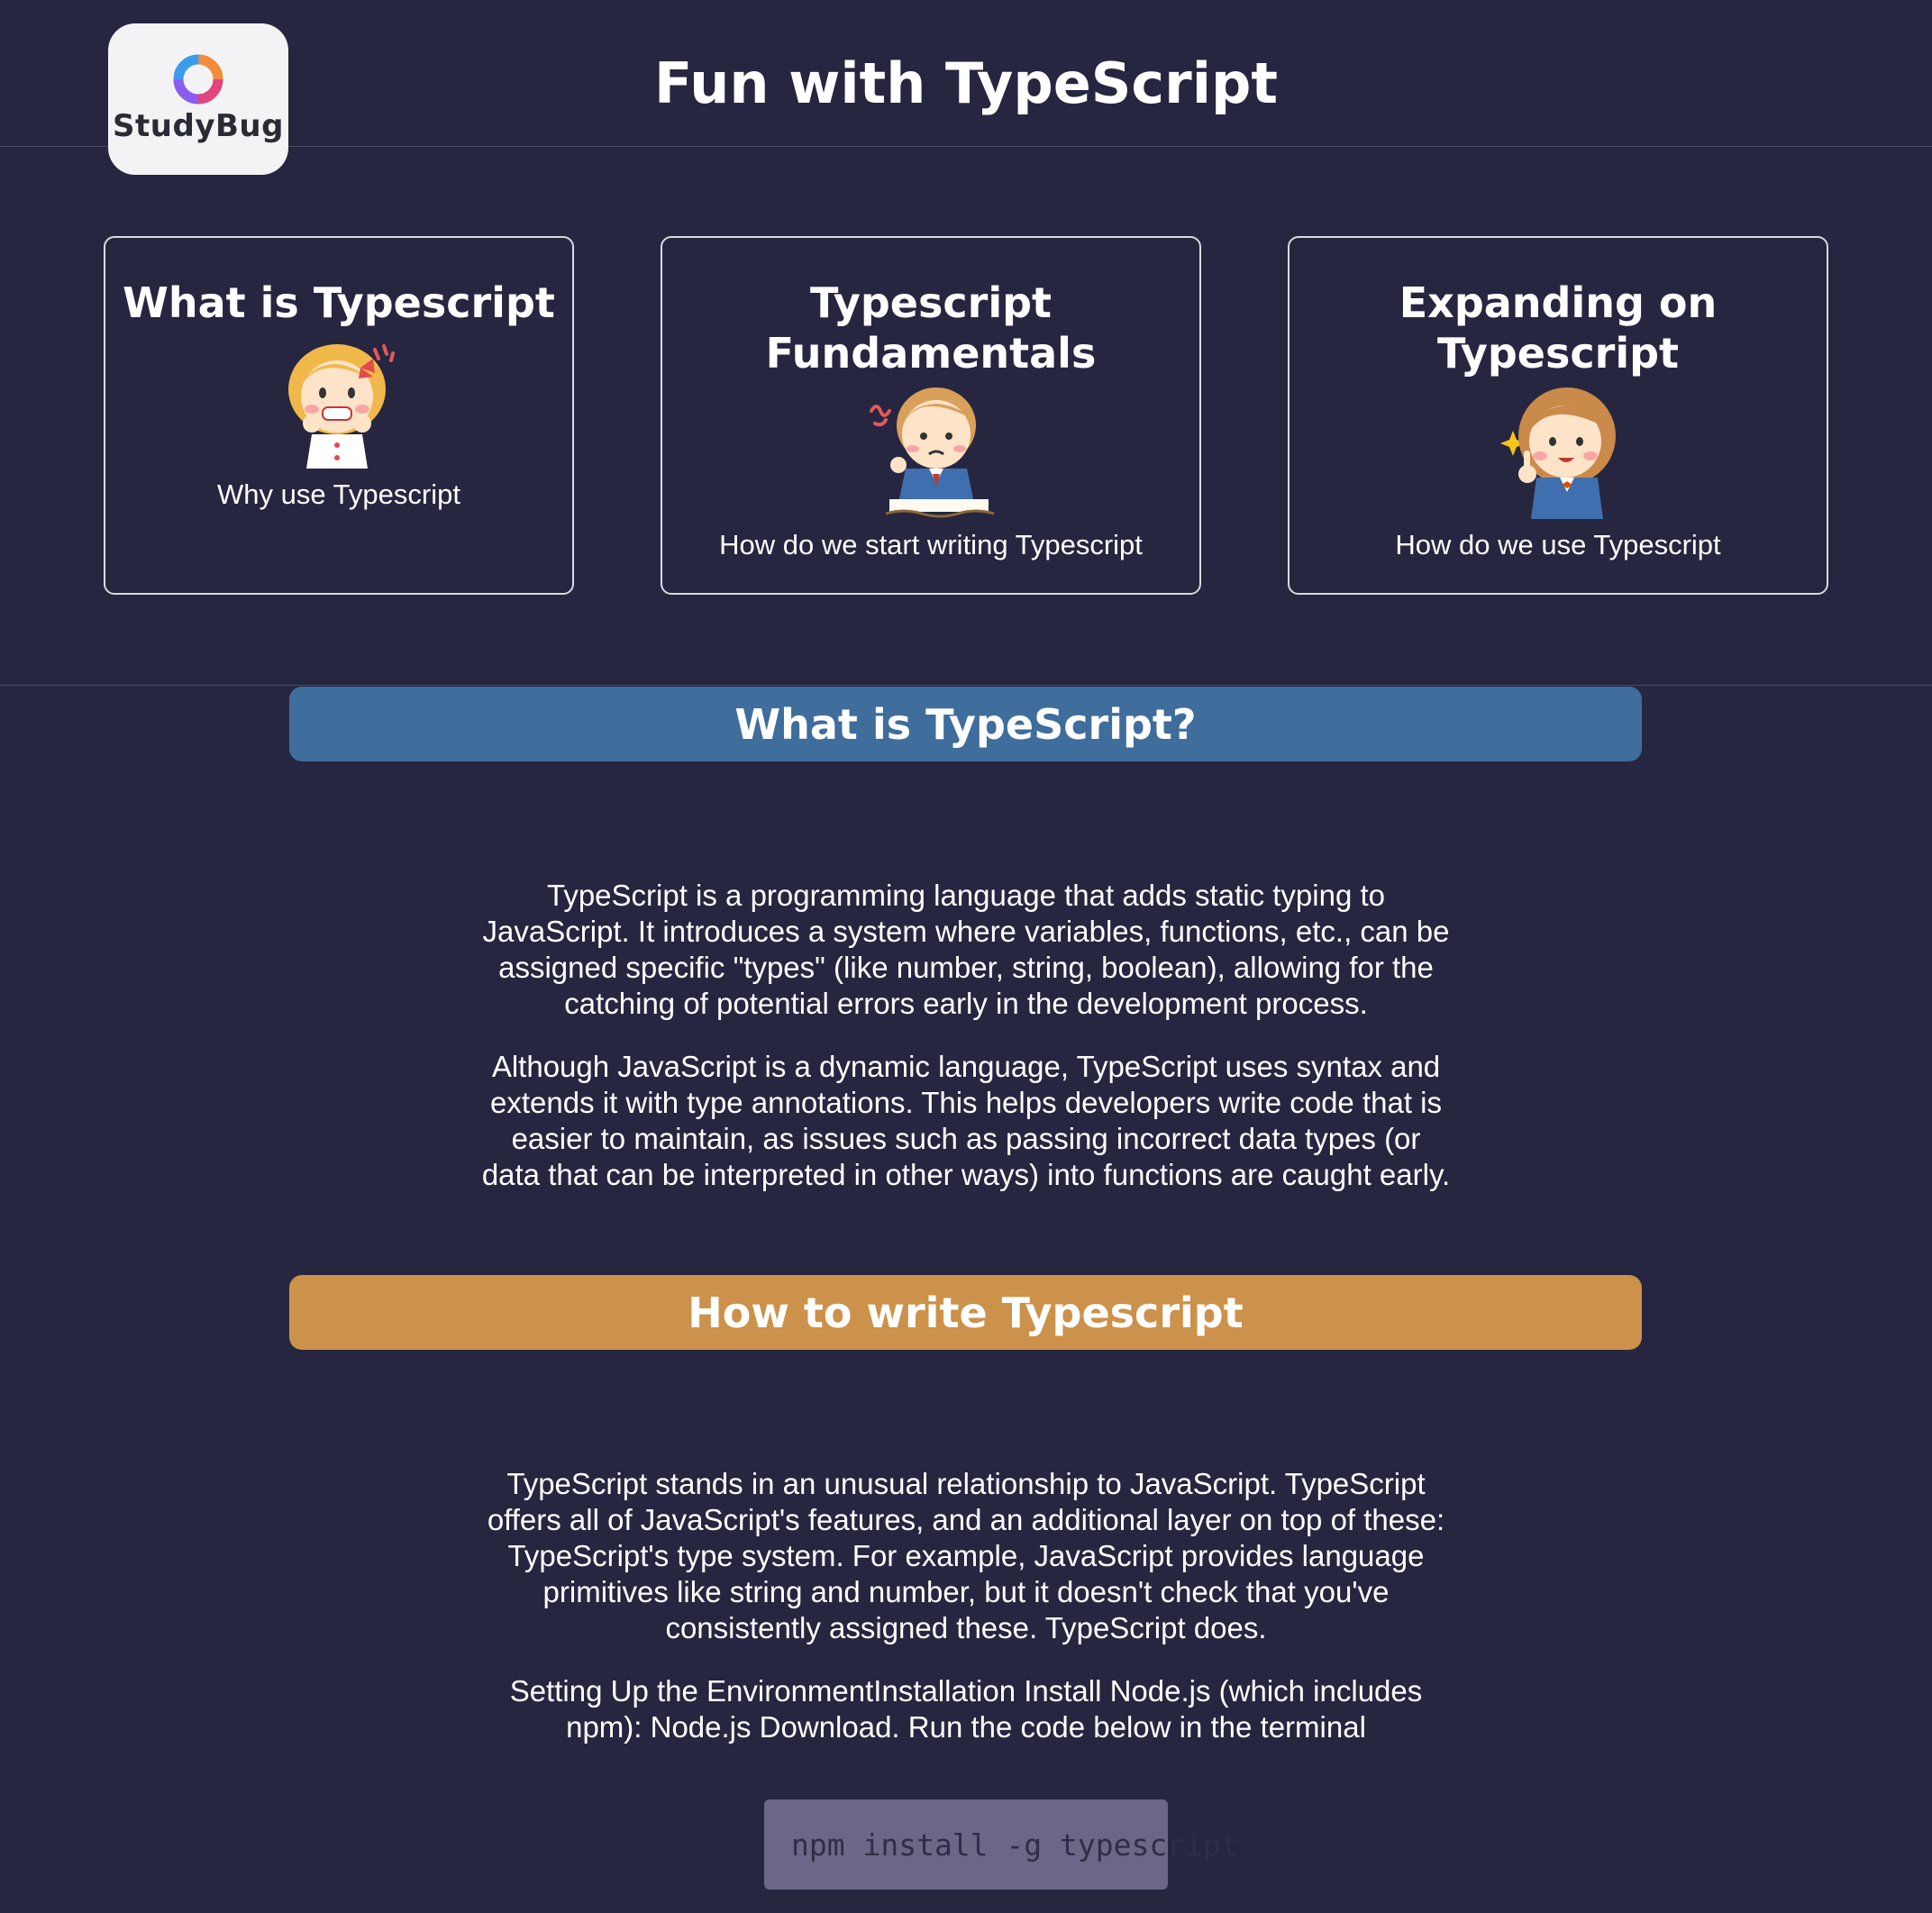  Describe the element at coordinates (931, 328) in the screenshot. I see `card-title: Typescript Fundamentals` at that location.